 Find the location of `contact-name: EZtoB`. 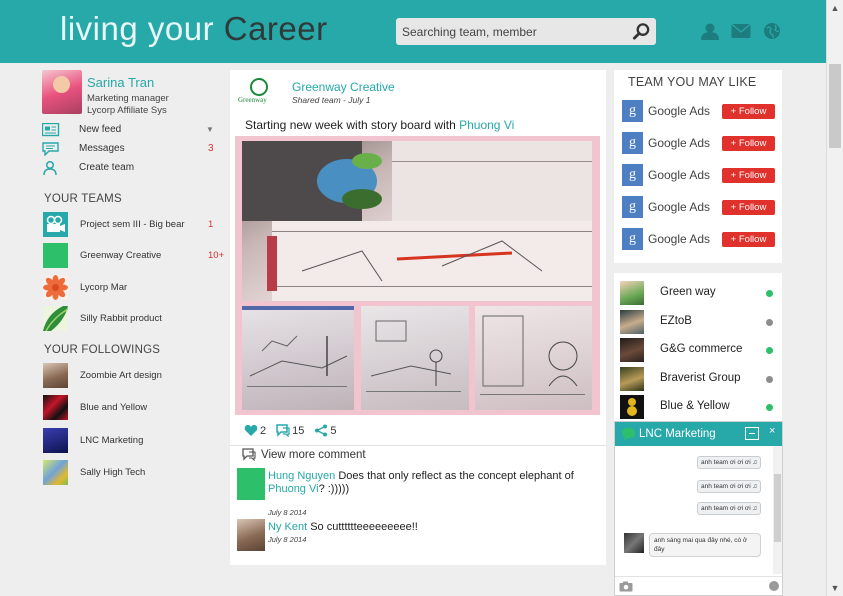

contact-name: EZtoB is located at coordinates (676, 321).